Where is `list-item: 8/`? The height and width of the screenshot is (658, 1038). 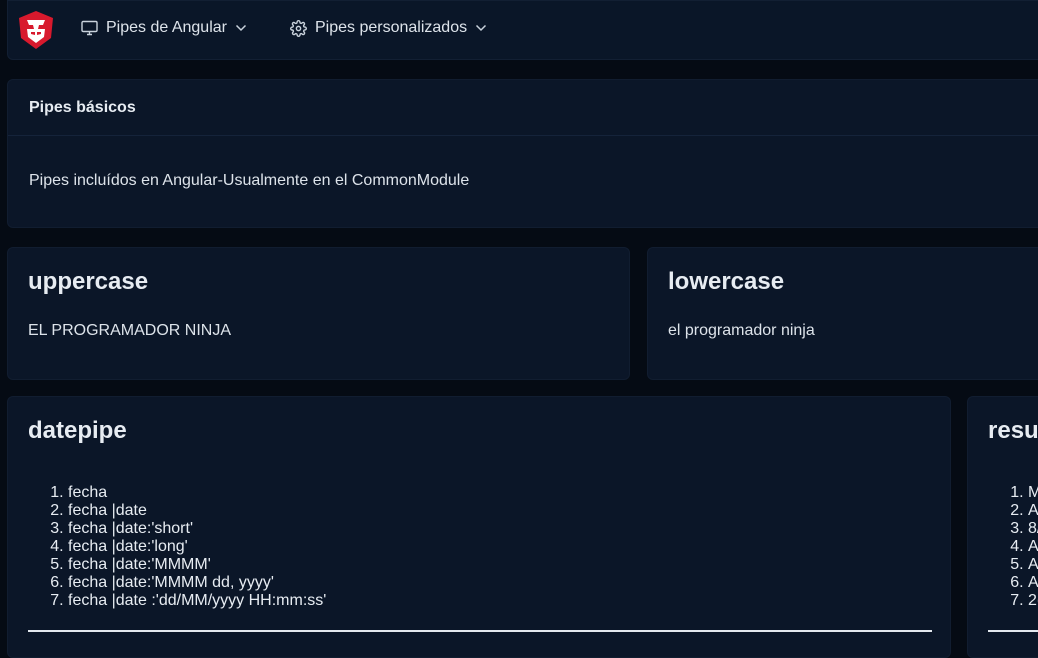 list-item: 8/ is located at coordinates (1033, 529).